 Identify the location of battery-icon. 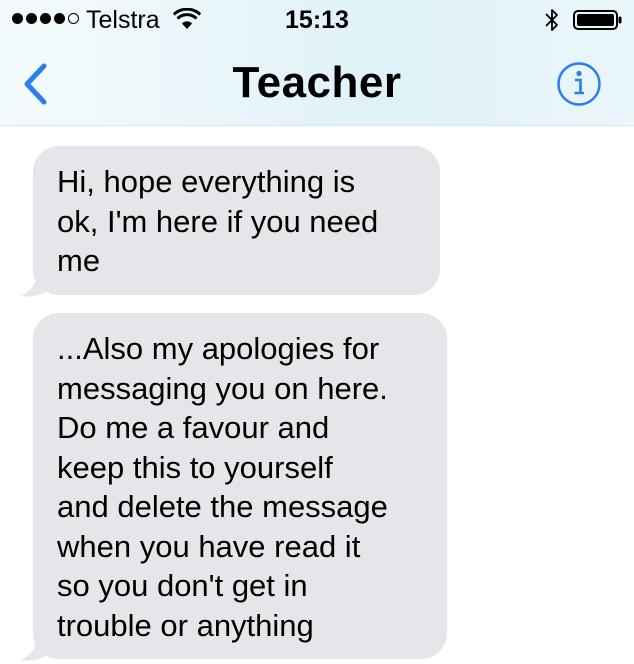
(597, 20).